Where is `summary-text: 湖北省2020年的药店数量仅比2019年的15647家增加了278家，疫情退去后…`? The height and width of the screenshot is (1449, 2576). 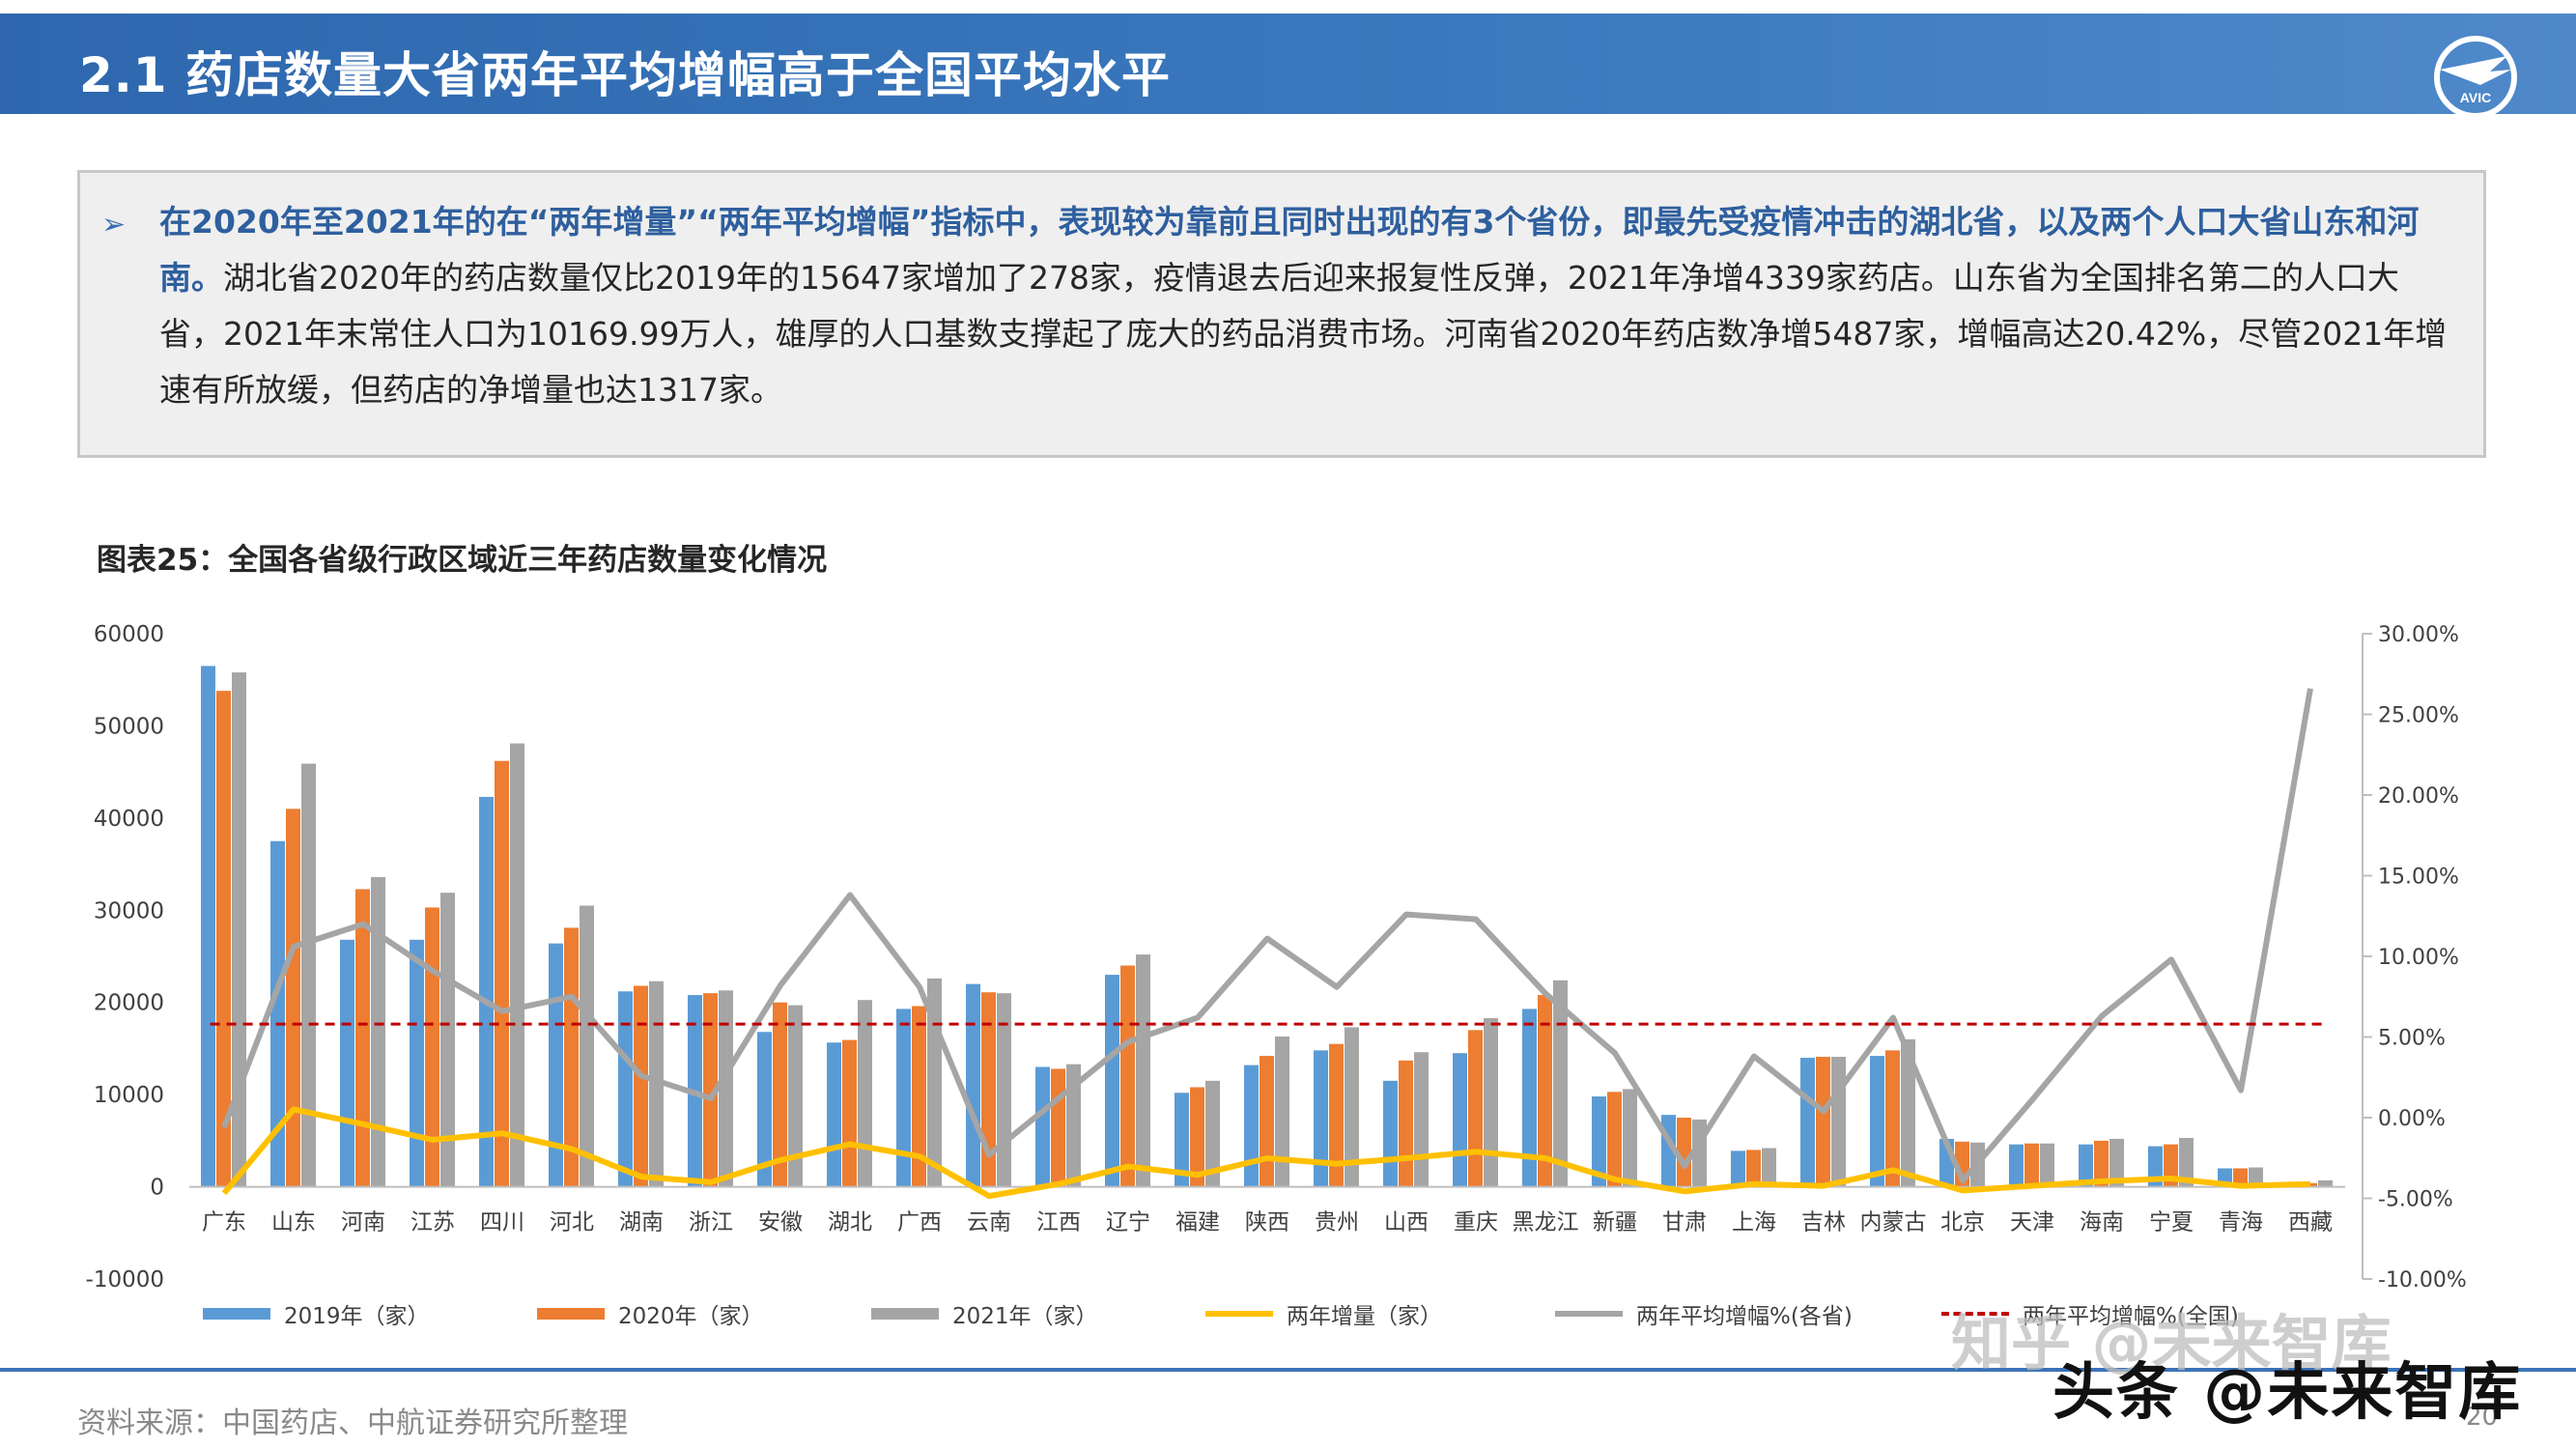
summary-text: 湖北省2020年的药店数量仅比2019年的15647家增加了278家，疫情退去后… is located at coordinates (1303, 334).